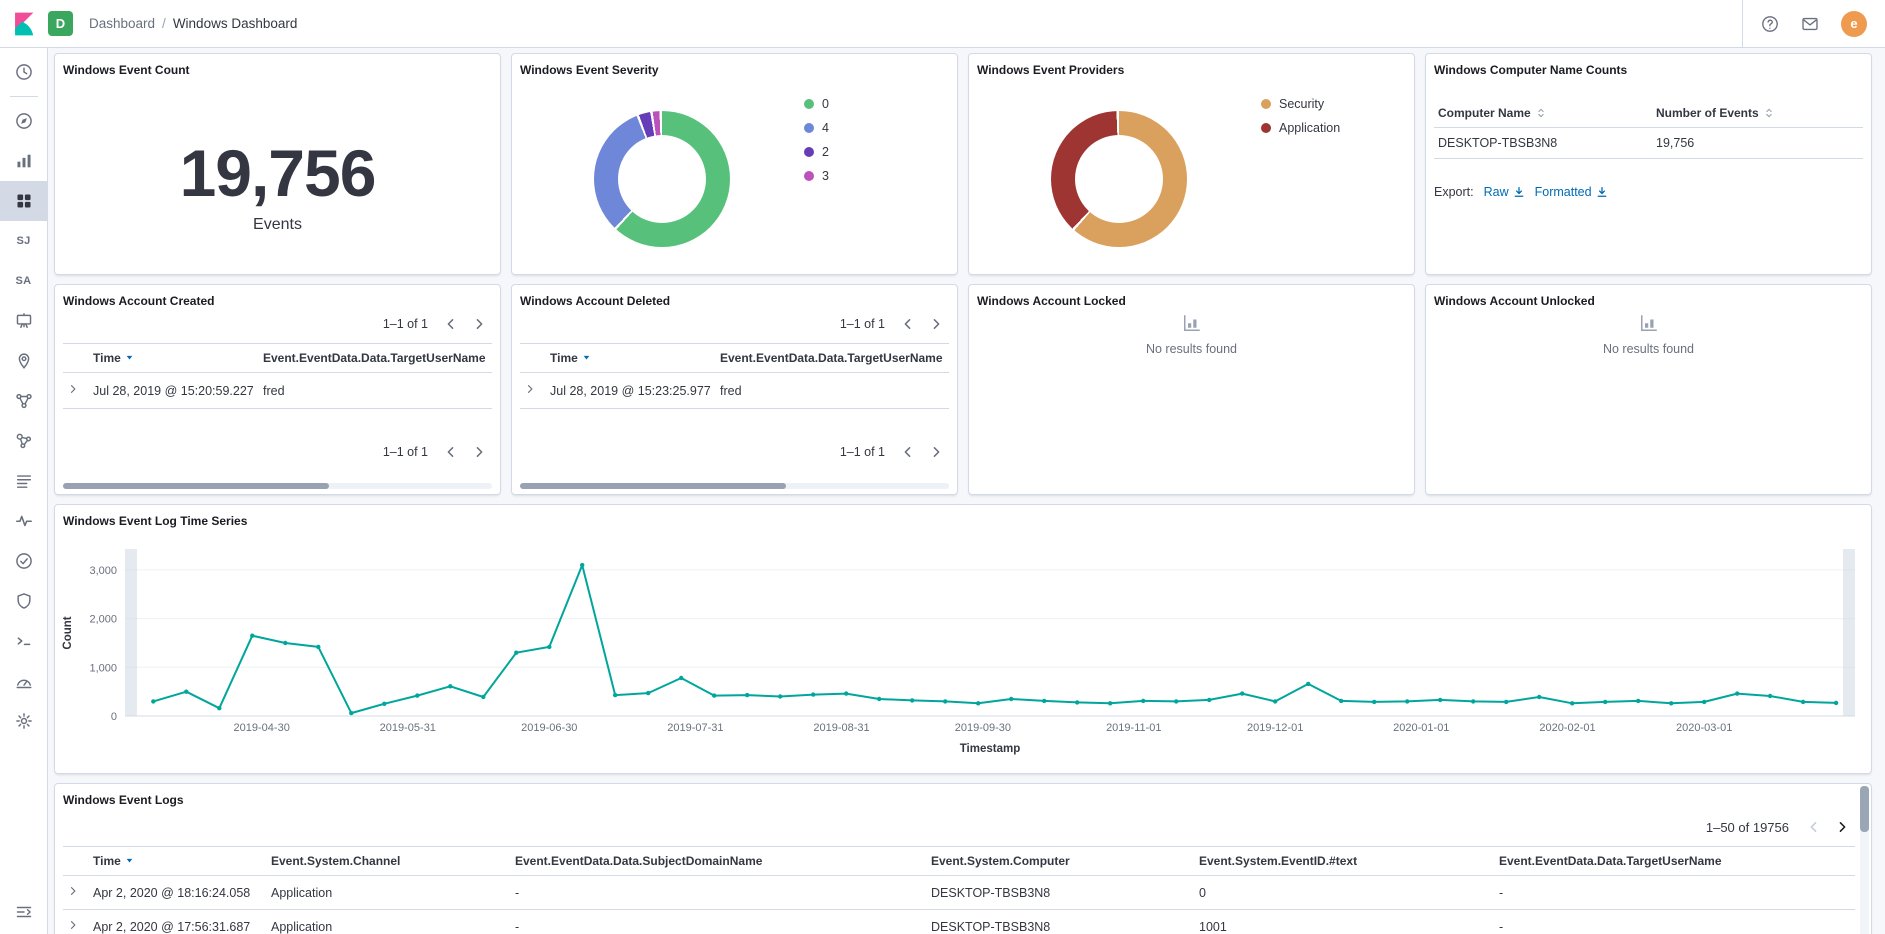 The width and height of the screenshot is (1885, 934). I want to click on sidebar-item-siem, so click(24, 601).